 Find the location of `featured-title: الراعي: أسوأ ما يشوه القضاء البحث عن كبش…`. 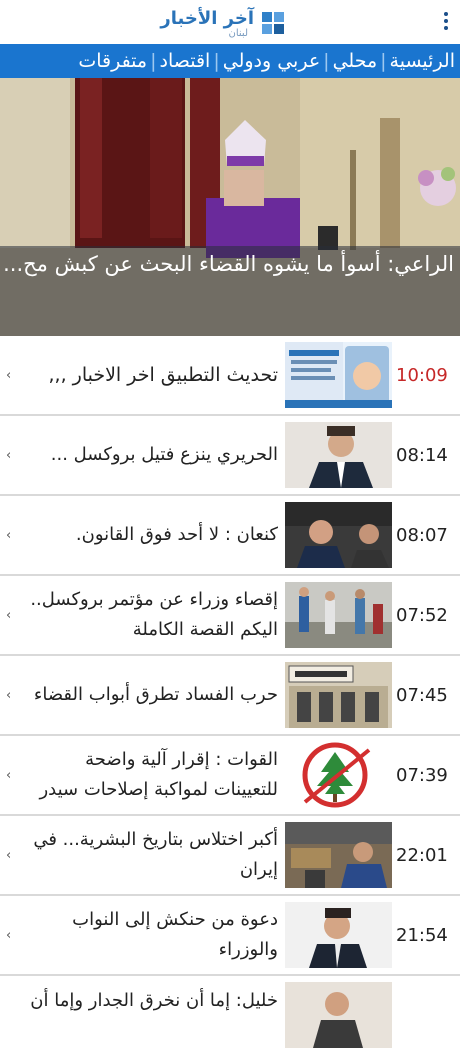

featured-title: الراعي: أسوأ ما يشوه القضاء البحث عن كبش… is located at coordinates (228, 264).